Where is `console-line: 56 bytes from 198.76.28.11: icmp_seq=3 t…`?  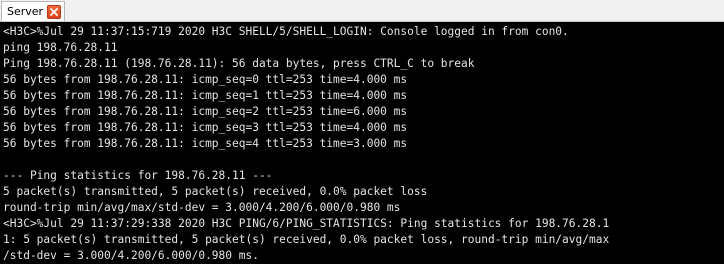 console-line: 56 bytes from 198.76.28.11: icmp_seq=3 t… is located at coordinates (205, 127).